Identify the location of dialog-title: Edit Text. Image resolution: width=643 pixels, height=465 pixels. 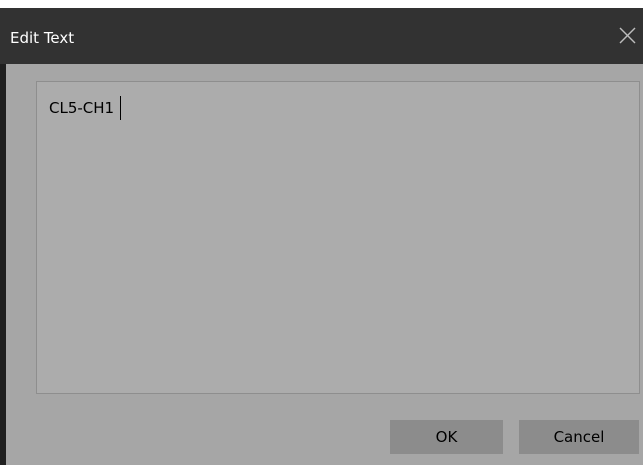
(42, 38).